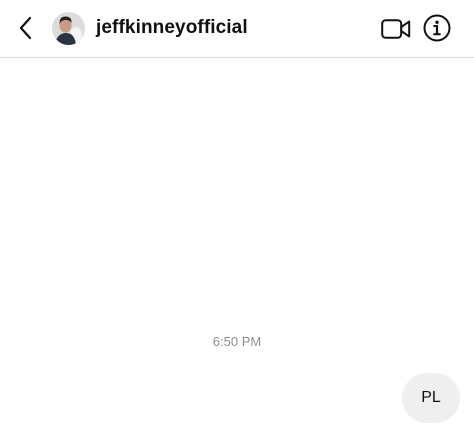  Describe the element at coordinates (237, 341) in the screenshot. I see `message-timestamp: 6:50 PM` at that location.